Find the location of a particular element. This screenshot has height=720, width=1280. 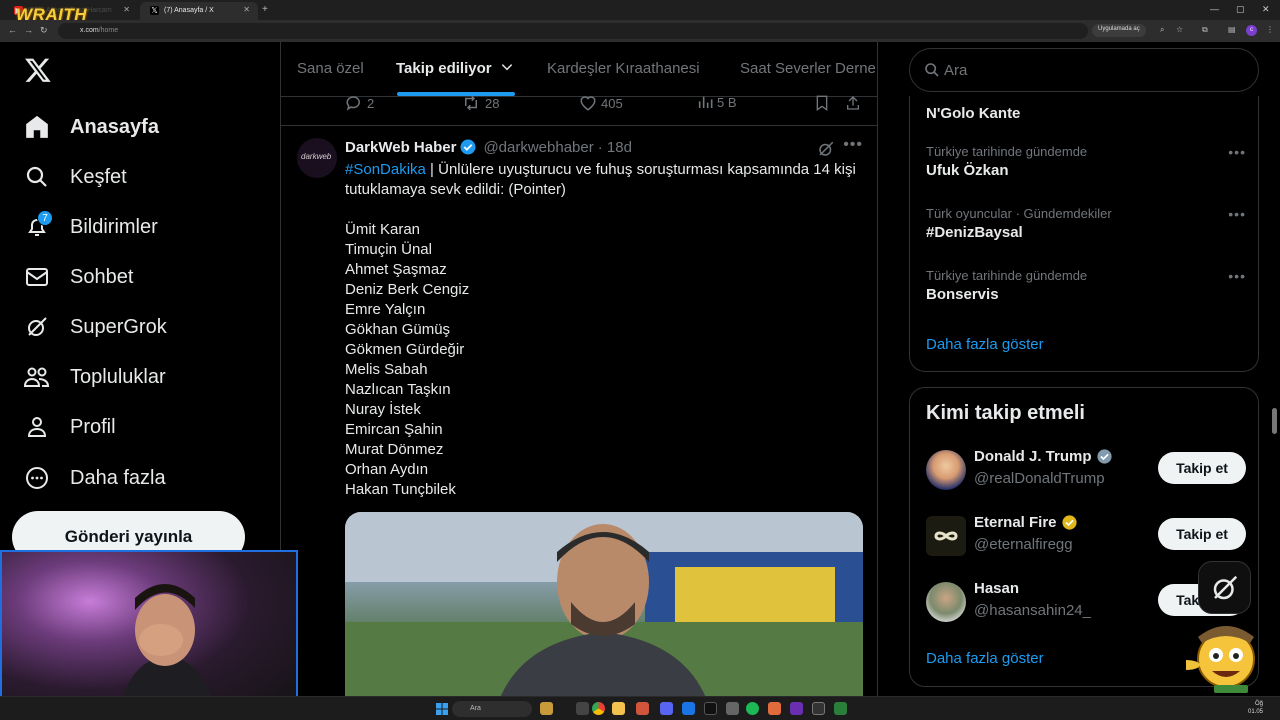

sidebar-item-communities: Topluluklar is located at coordinates (95, 377).